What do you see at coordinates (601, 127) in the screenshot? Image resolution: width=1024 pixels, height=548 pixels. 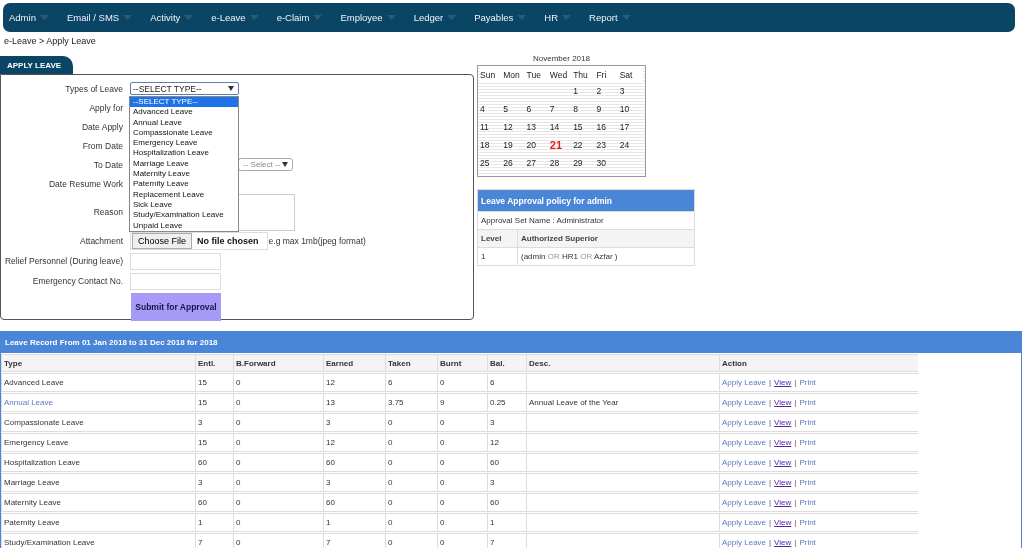 I see `calendar-day: 16` at bounding box center [601, 127].